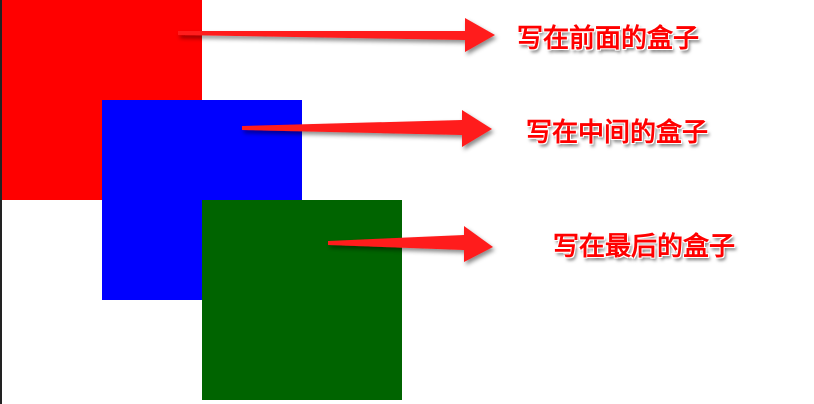 This screenshot has width=814, height=404. What do you see at coordinates (367, 128) in the screenshot?
I see `arrow-middle` at bounding box center [367, 128].